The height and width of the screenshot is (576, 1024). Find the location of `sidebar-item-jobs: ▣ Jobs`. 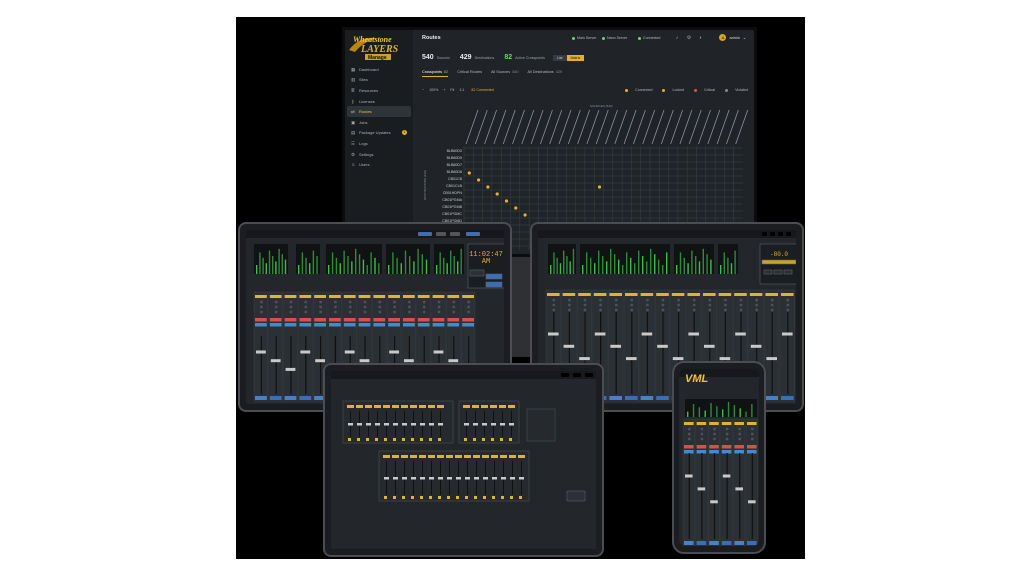

sidebar-item-jobs: ▣ Jobs is located at coordinates (379, 122).